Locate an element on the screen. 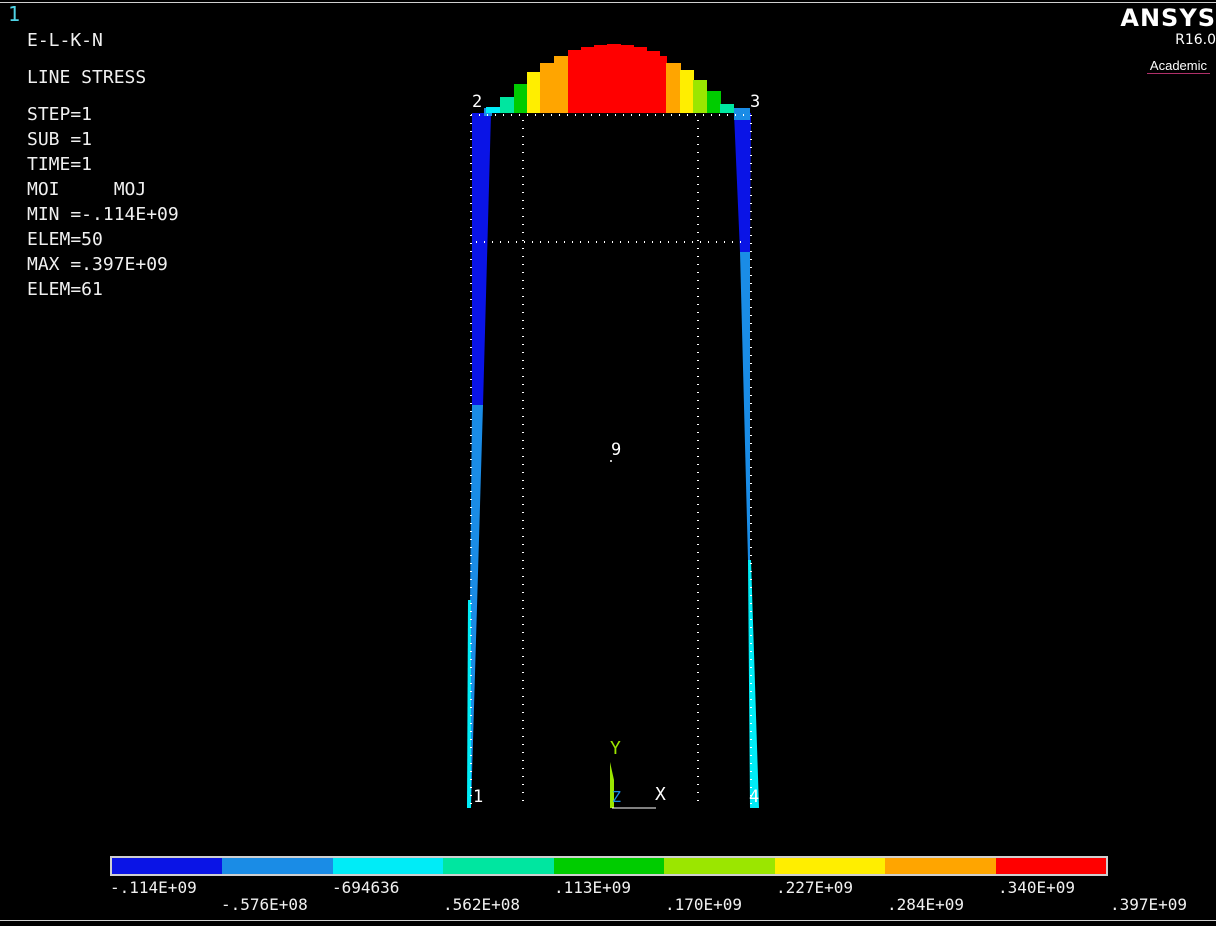  legend-label-4: .113E+09 is located at coordinates (593, 887).